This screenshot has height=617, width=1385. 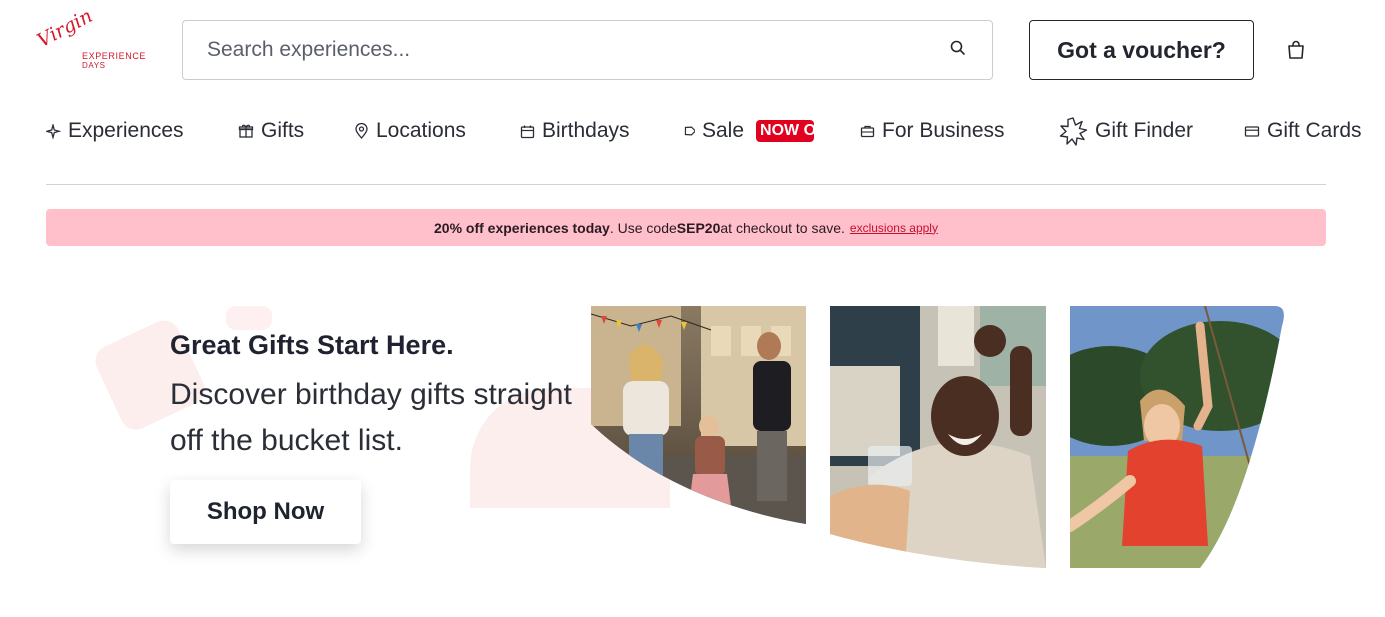 What do you see at coordinates (958, 50) in the screenshot?
I see `search-icon` at bounding box center [958, 50].